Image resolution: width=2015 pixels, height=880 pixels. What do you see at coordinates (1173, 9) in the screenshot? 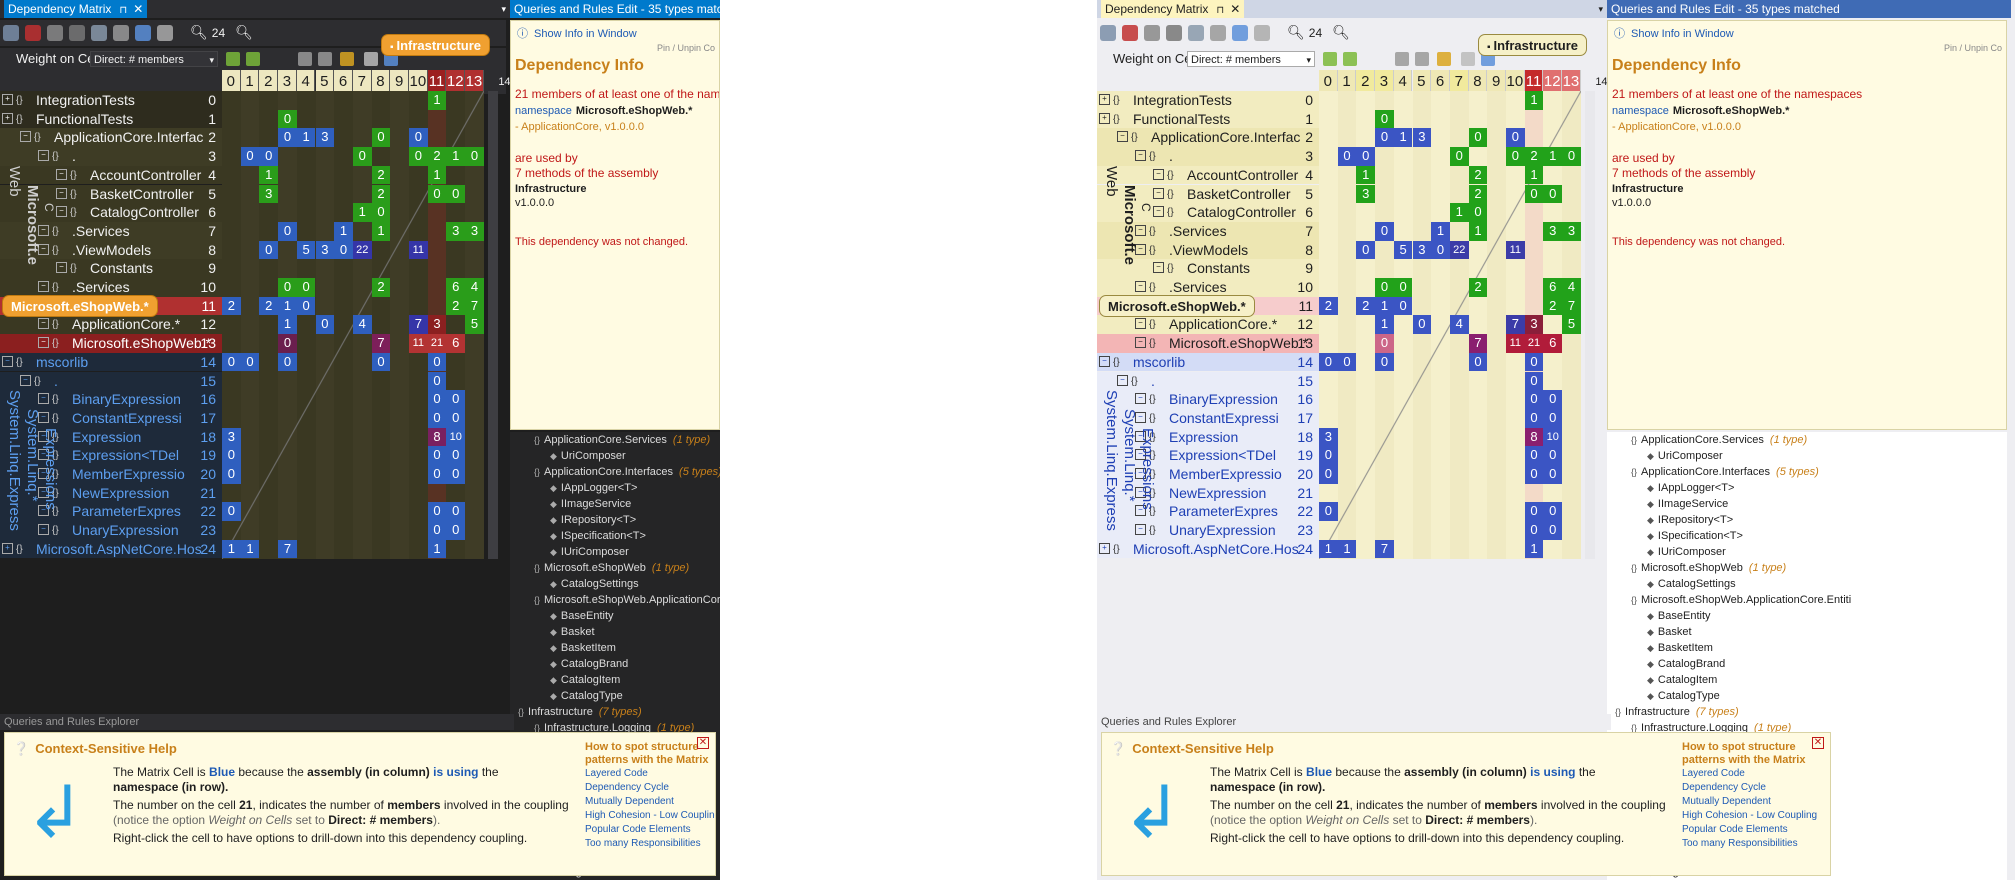
I see `tab-dependency-matrix: Dependency Matrix ⊓ ✕` at bounding box center [1173, 9].